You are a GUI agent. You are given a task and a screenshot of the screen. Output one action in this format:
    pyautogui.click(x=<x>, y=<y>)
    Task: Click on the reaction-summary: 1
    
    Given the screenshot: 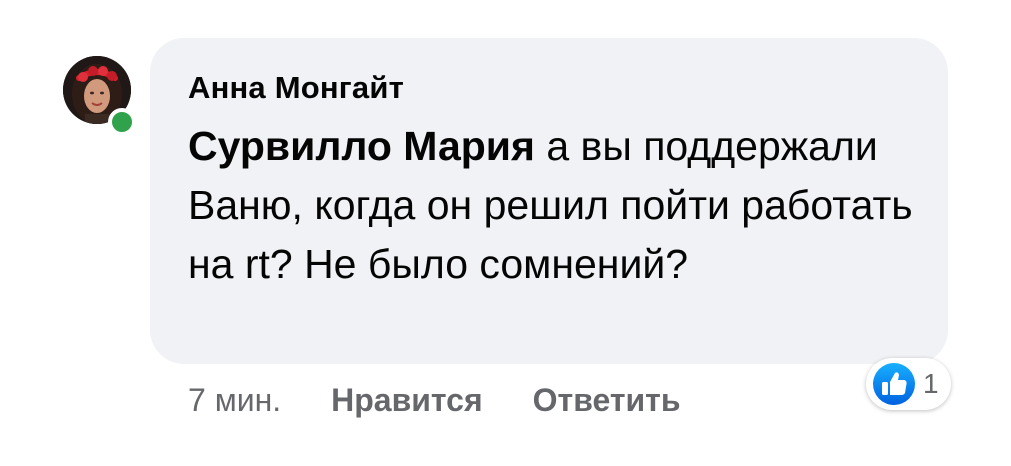 What is the action you would take?
    pyautogui.click(x=908, y=384)
    